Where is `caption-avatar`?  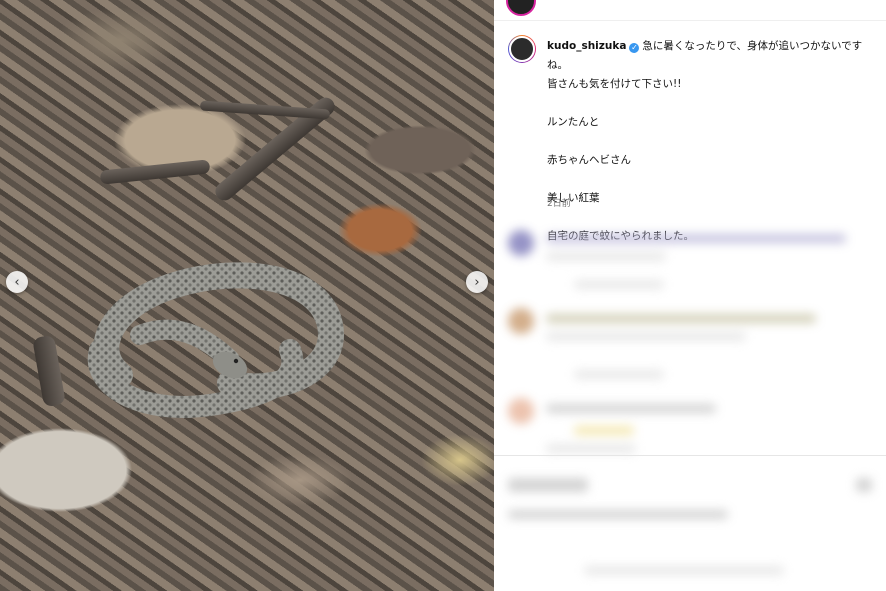
caption-avatar is located at coordinates (522, 49).